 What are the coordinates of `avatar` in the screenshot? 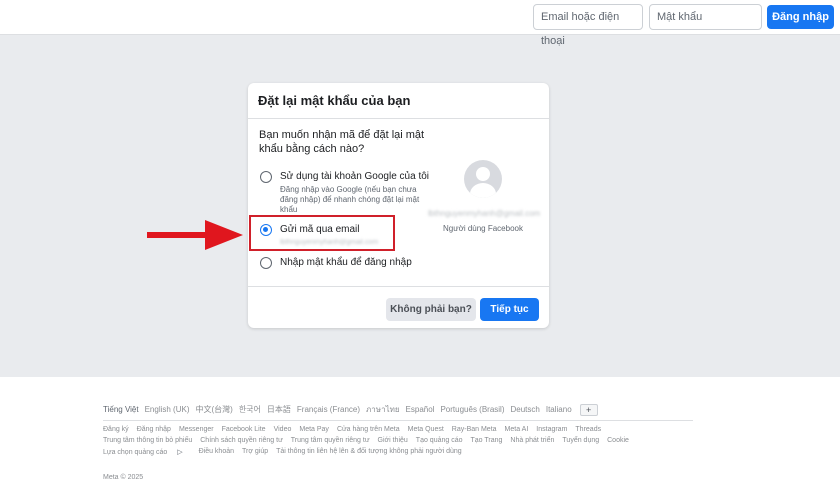 It's located at (483, 179).